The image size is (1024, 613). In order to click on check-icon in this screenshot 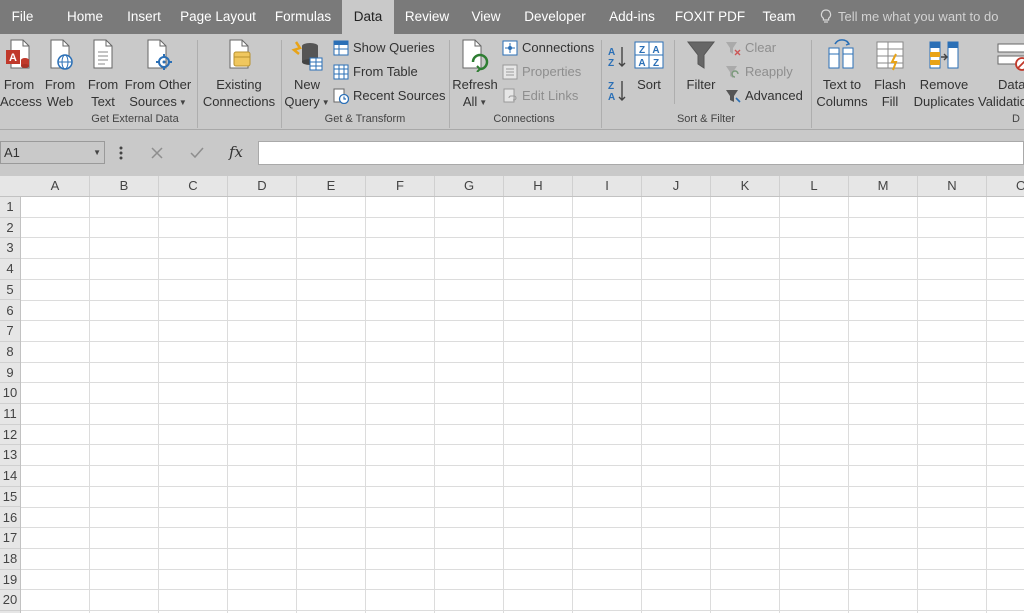, I will do `click(197, 153)`.